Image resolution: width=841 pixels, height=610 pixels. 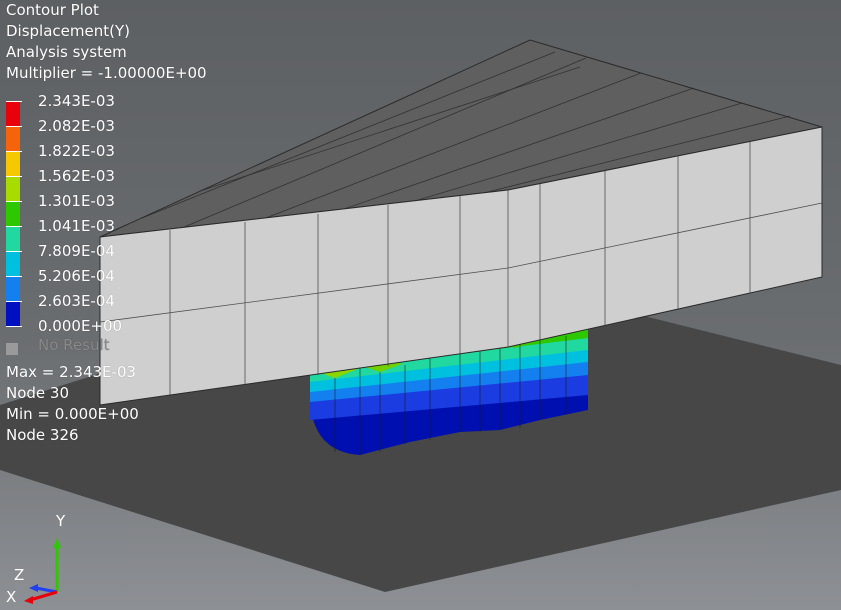 What do you see at coordinates (76, 251) in the screenshot?
I see `legend-value-label: 7.809E-04` at bounding box center [76, 251].